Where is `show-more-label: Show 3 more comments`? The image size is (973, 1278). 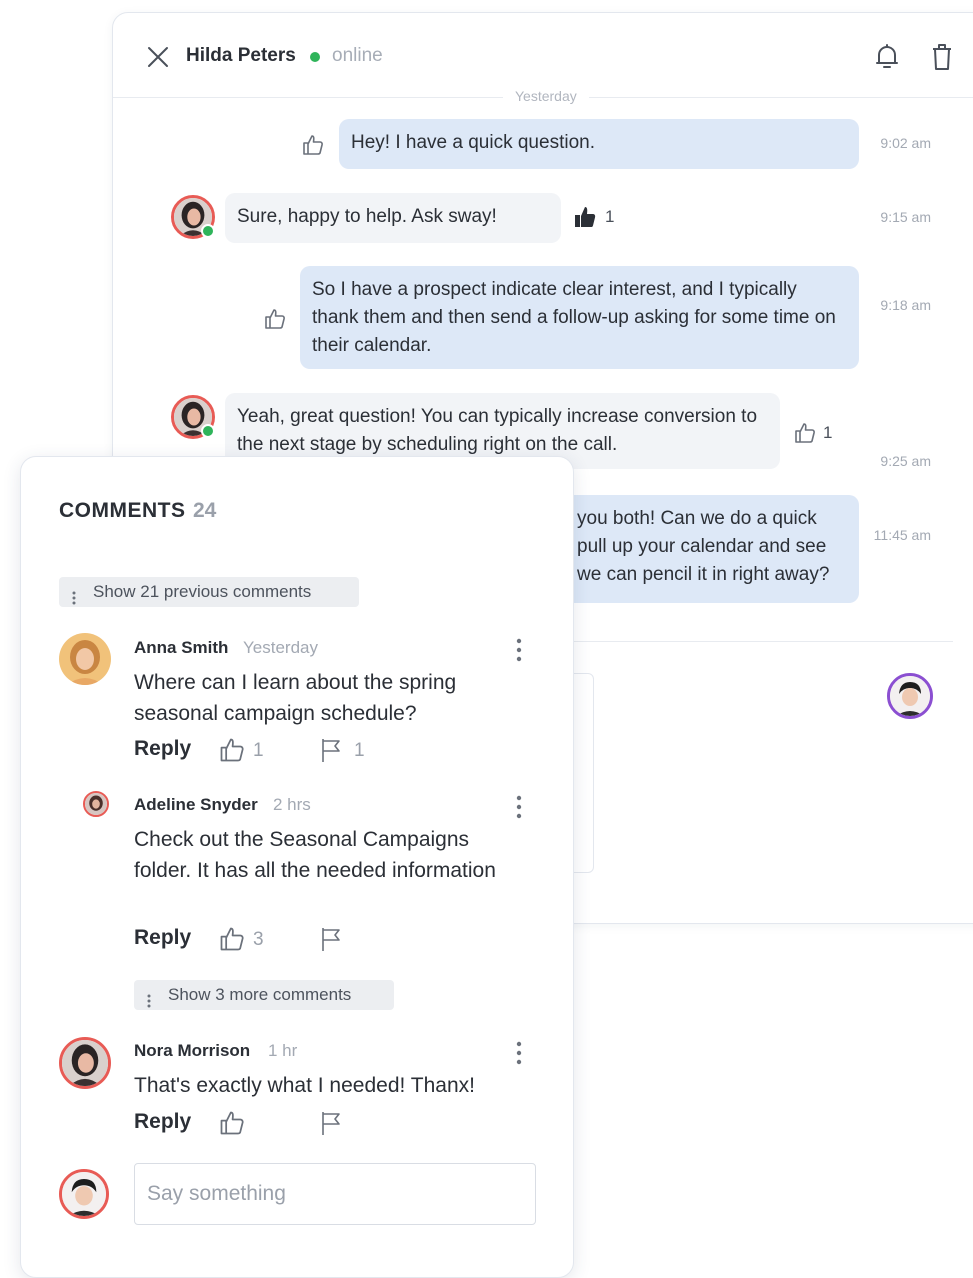 show-more-label: Show 3 more comments is located at coordinates (260, 994).